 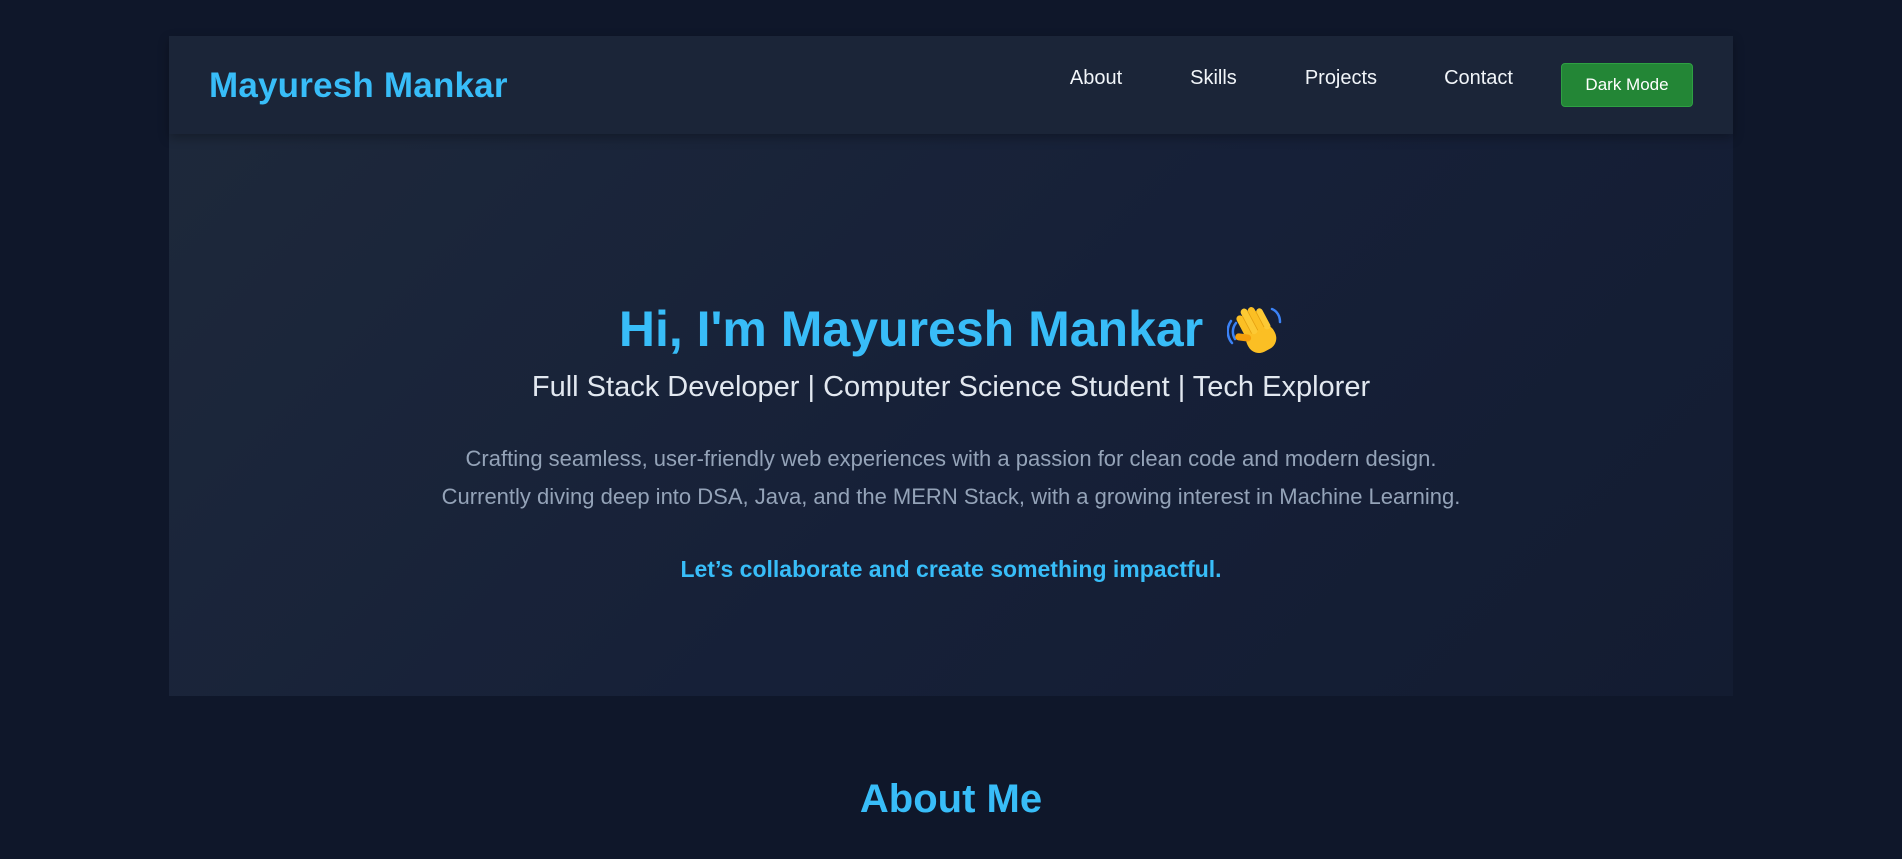 I want to click on hero-title-text: Hi, I'm Mayuresh Mankar, so click(x=911, y=329).